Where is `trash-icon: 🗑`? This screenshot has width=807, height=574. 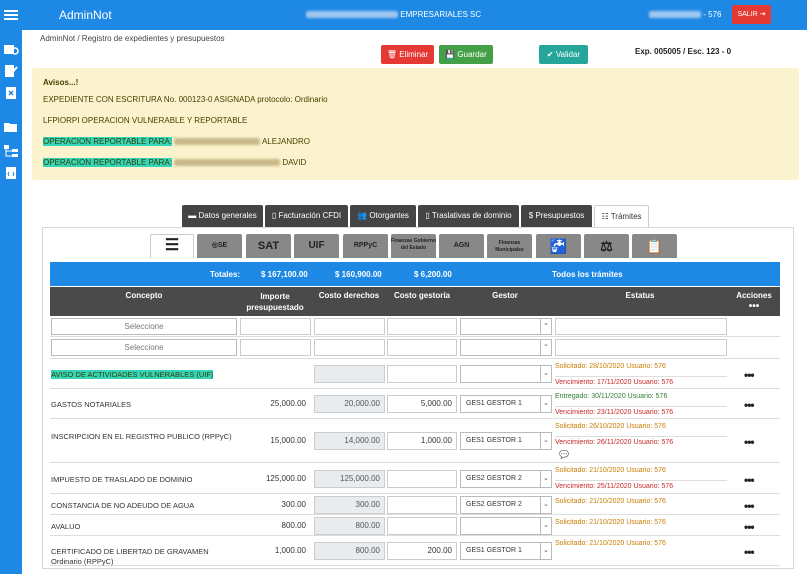 trash-icon: 🗑 is located at coordinates (391, 54).